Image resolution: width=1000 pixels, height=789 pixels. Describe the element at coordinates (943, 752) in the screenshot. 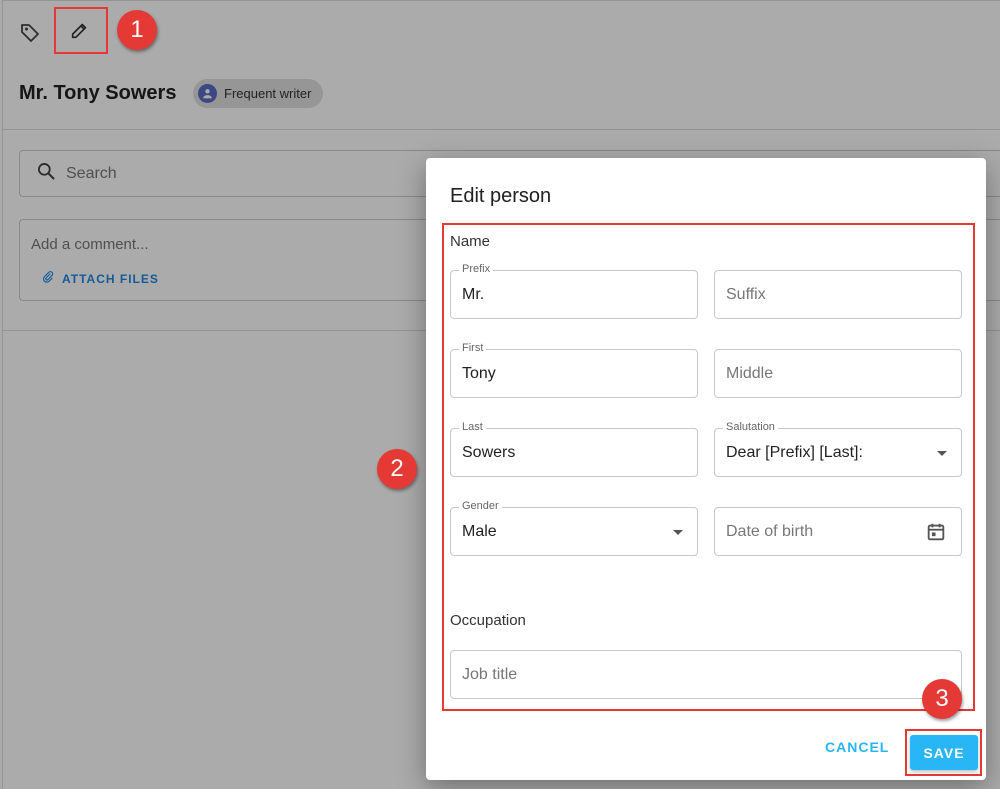

I see `callout-highlight-save` at that location.